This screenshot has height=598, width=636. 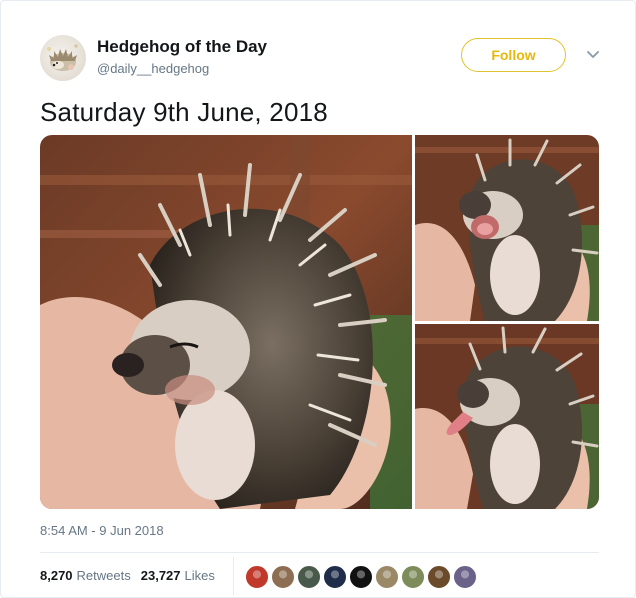 I want to click on follow-button: Follow, so click(x=513, y=55).